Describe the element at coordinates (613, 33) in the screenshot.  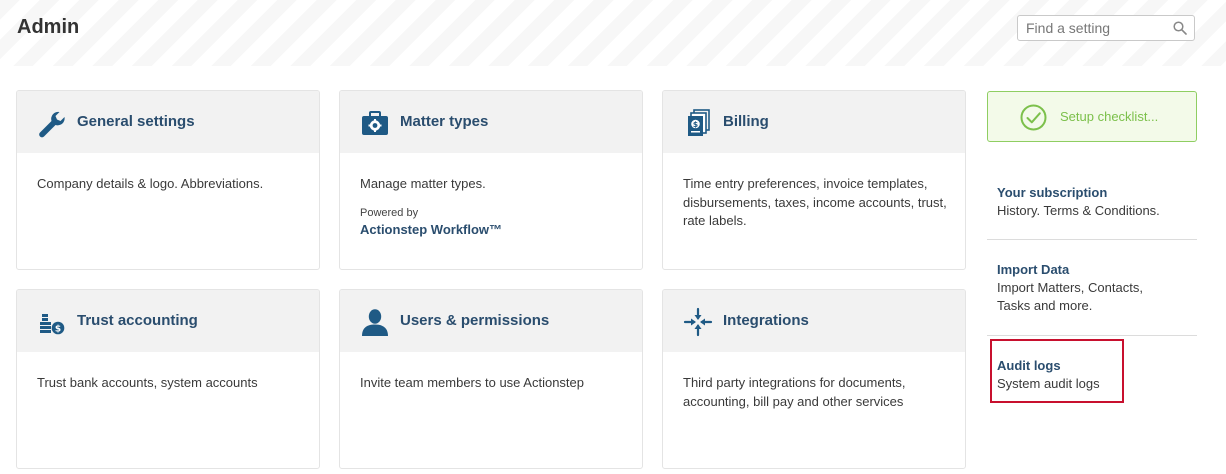
I see `page-header: Admin` at that location.